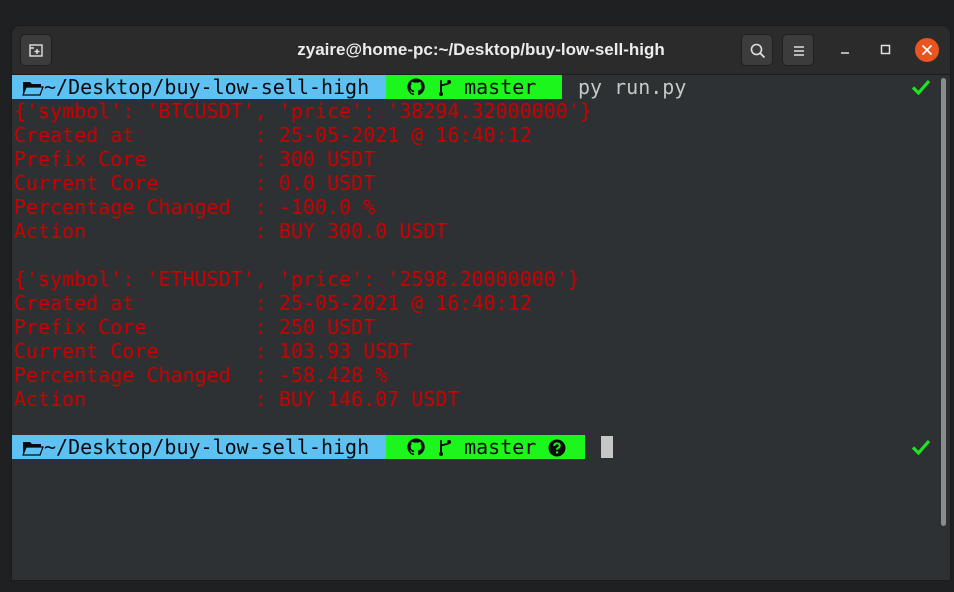 The image size is (954, 592). I want to click on output-row: Action : BUY 146.07 USDT, so click(237, 399).